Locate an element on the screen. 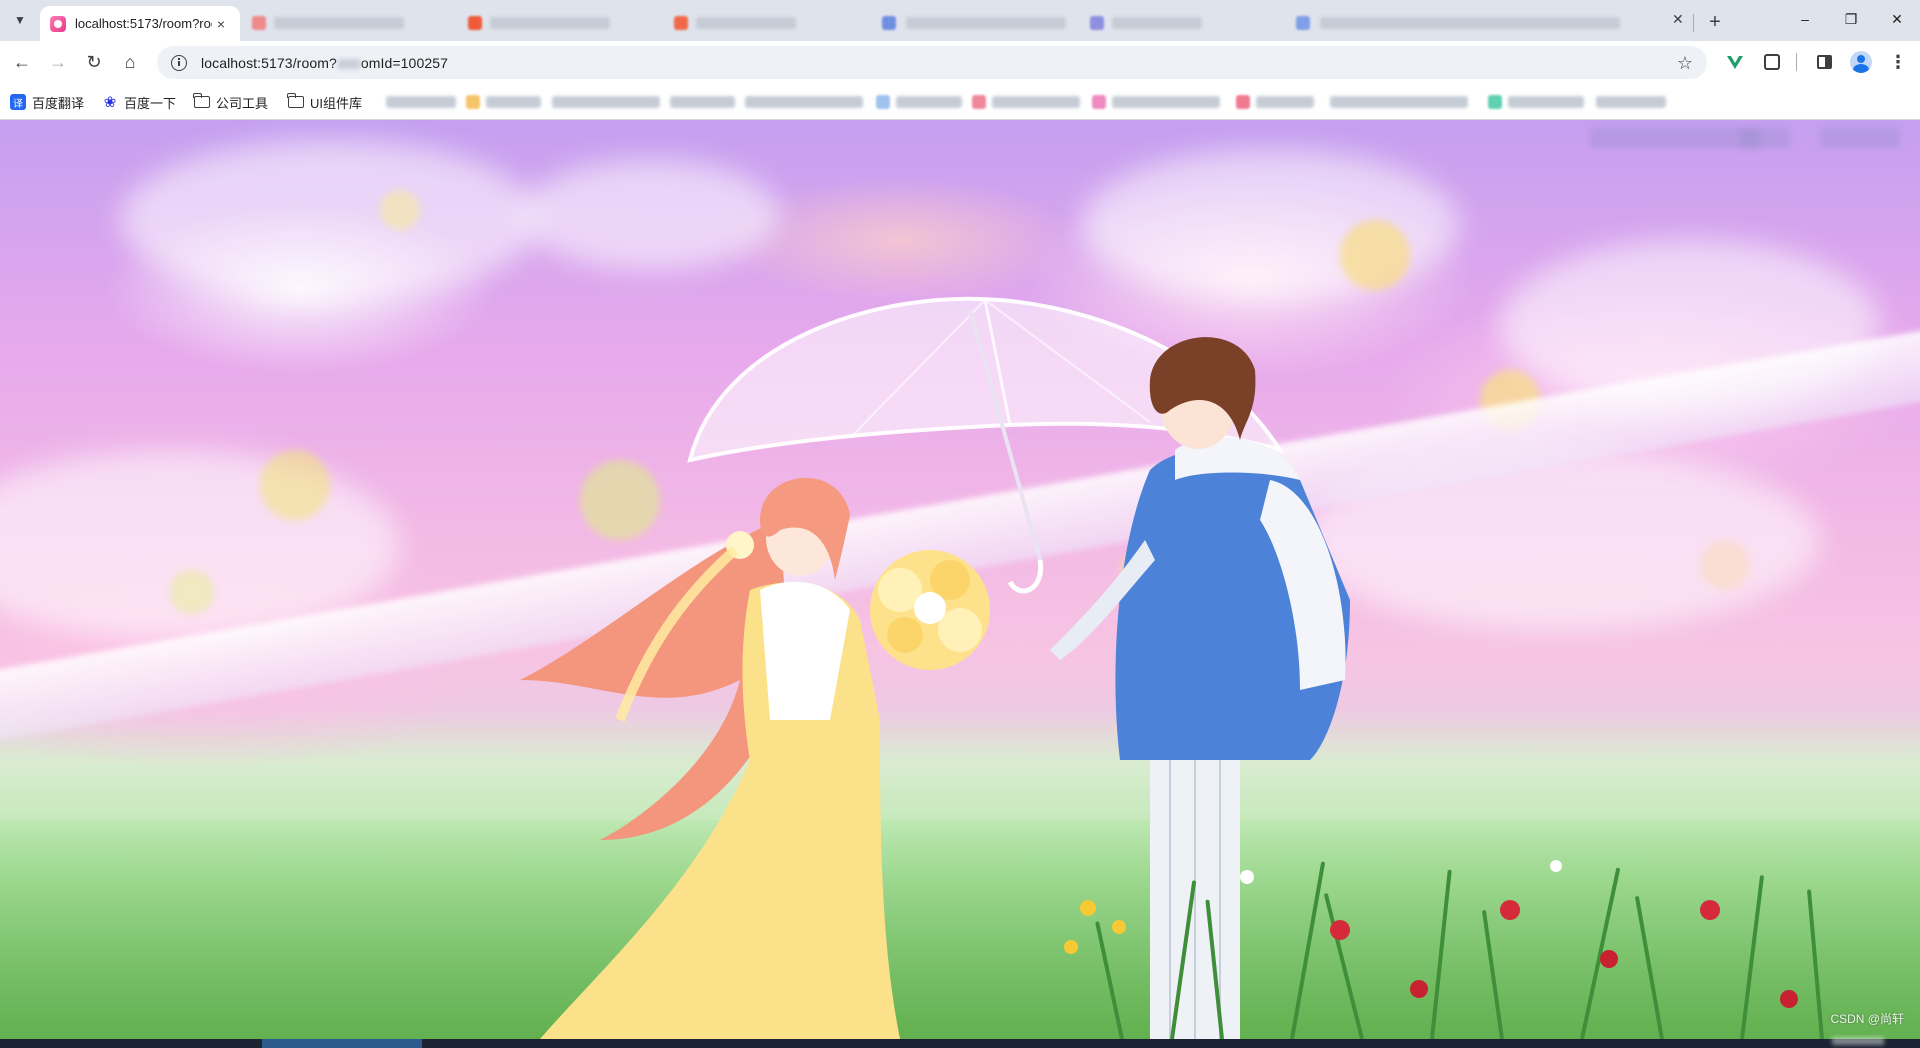 The image size is (1920, 1048). bookmark-baidu: ❀ 百度一下 is located at coordinates (139, 102).